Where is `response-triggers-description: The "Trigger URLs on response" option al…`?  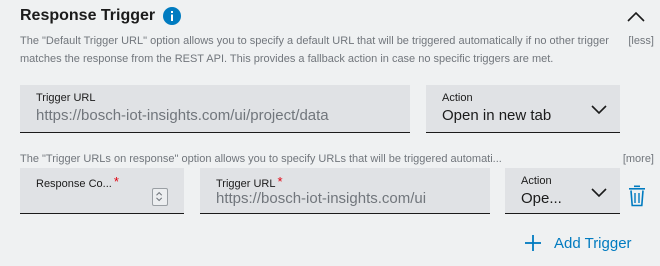
response-triggers-description: The "Trigger URLs on response" option al… is located at coordinates (261, 159).